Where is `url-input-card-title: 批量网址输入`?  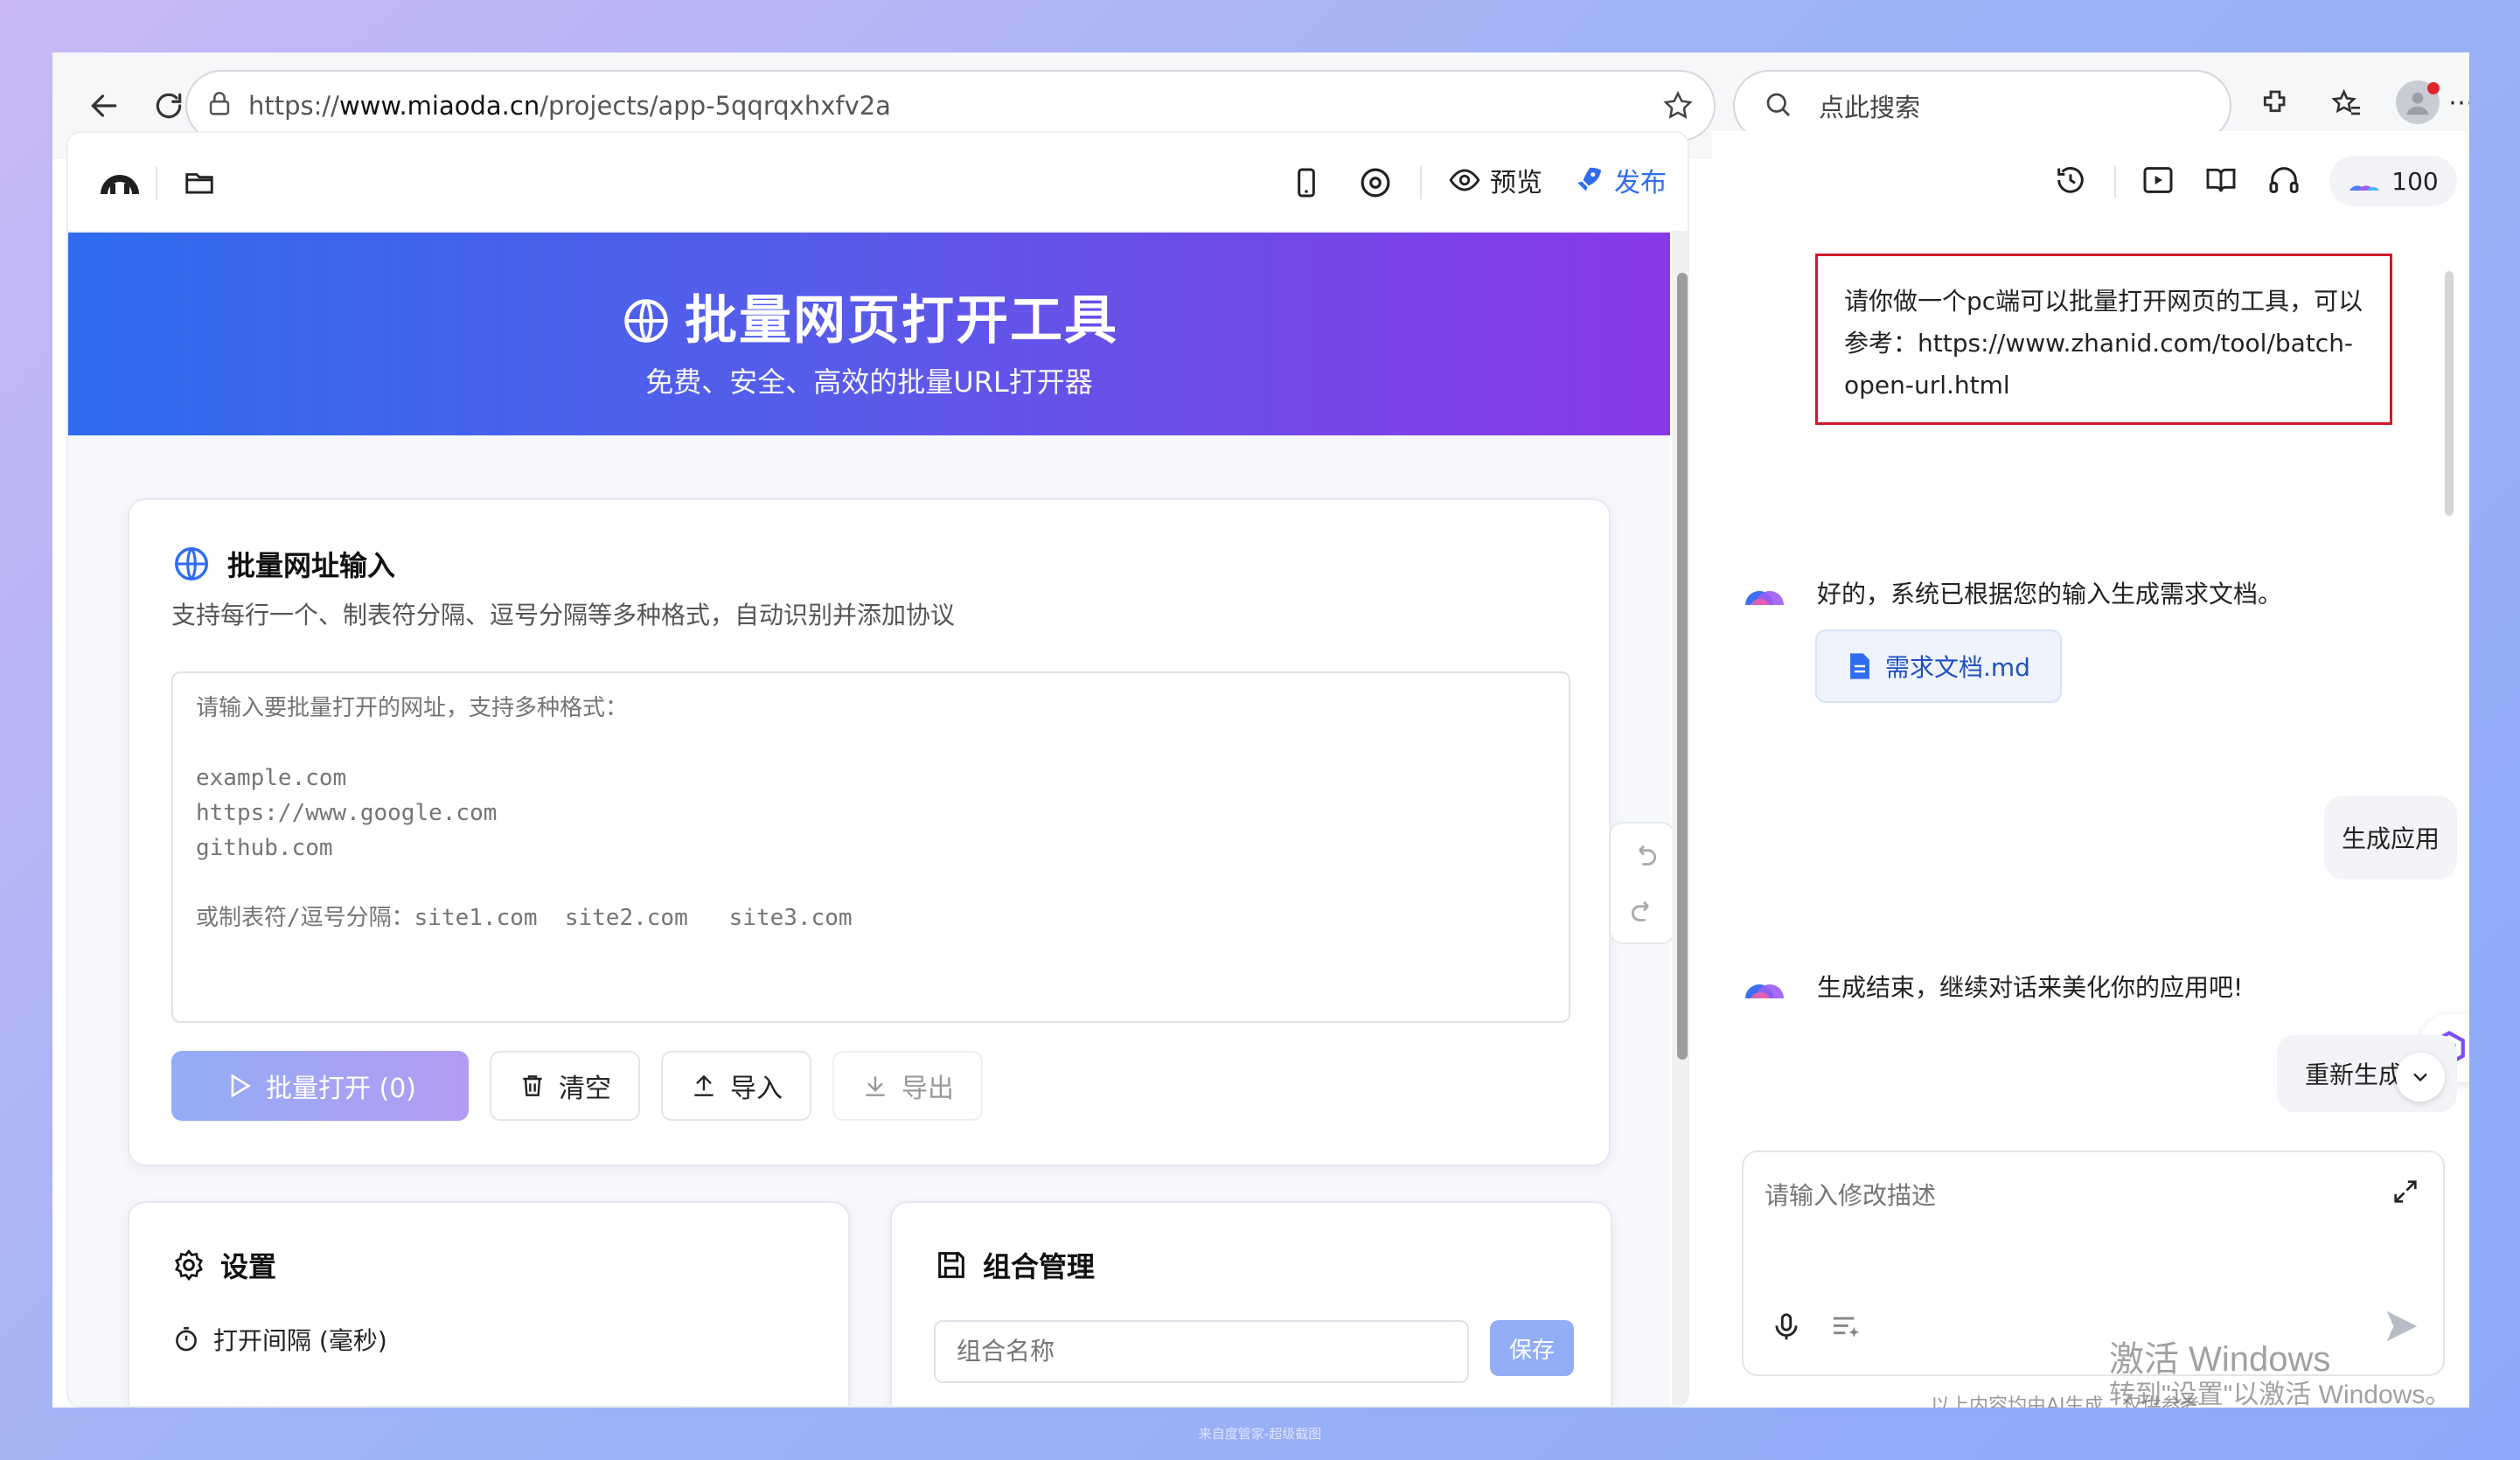
url-input-card-title: 批量网址输入 is located at coordinates (311, 565).